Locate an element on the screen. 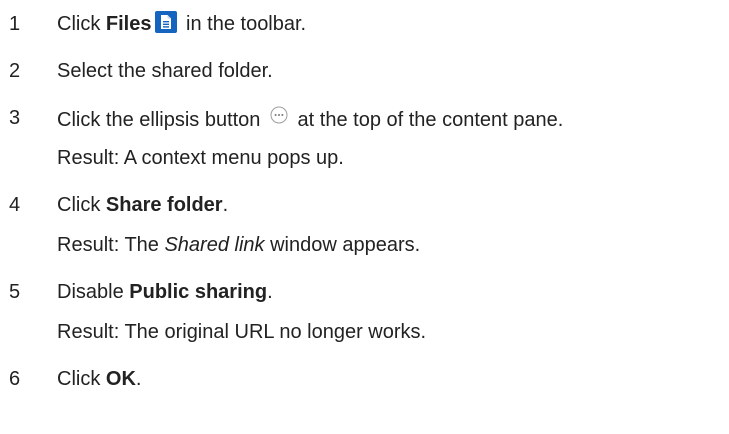 The height and width of the screenshot is (434, 729). step-text-pre: Disable is located at coordinates (93, 292).